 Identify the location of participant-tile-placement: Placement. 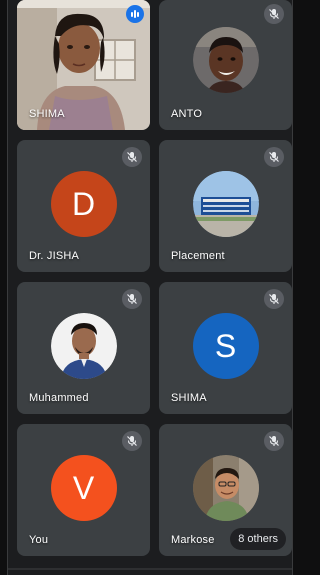
(225, 206).